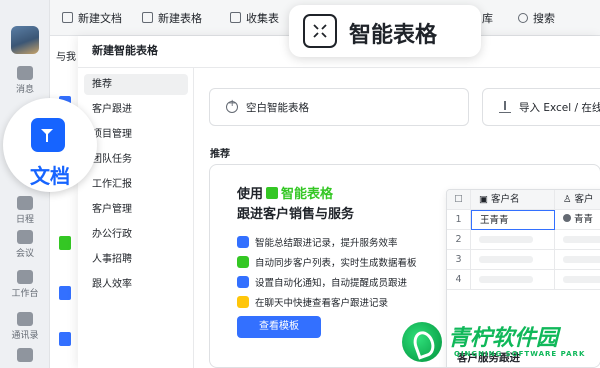 The height and width of the screenshot is (368, 600). What do you see at coordinates (48, 135) in the screenshot?
I see `docs-icon` at bounding box center [48, 135].